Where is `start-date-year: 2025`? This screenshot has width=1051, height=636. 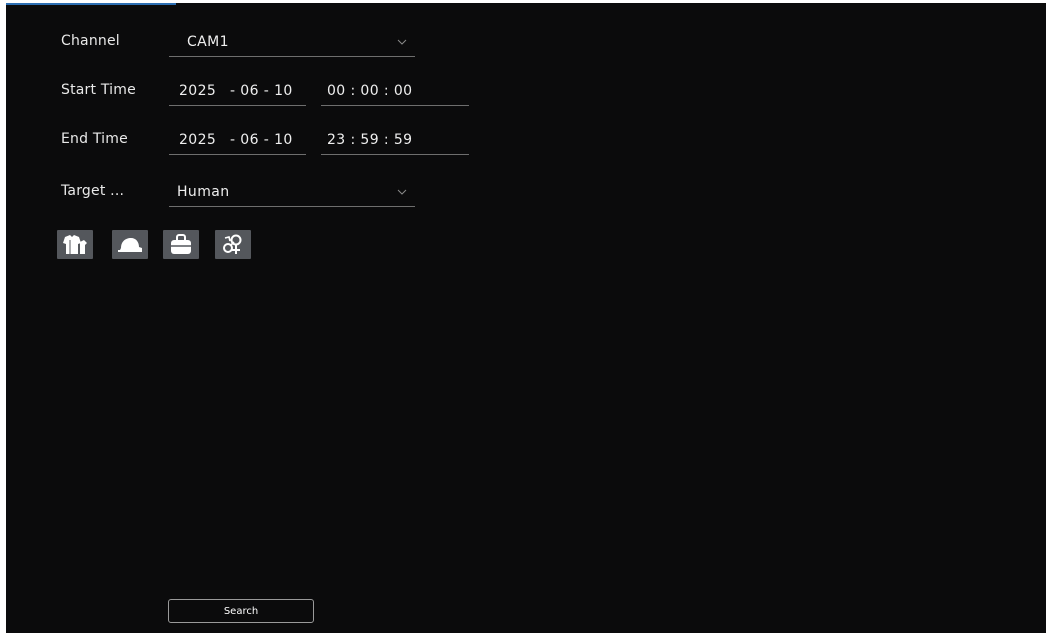 start-date-year: 2025 is located at coordinates (198, 91).